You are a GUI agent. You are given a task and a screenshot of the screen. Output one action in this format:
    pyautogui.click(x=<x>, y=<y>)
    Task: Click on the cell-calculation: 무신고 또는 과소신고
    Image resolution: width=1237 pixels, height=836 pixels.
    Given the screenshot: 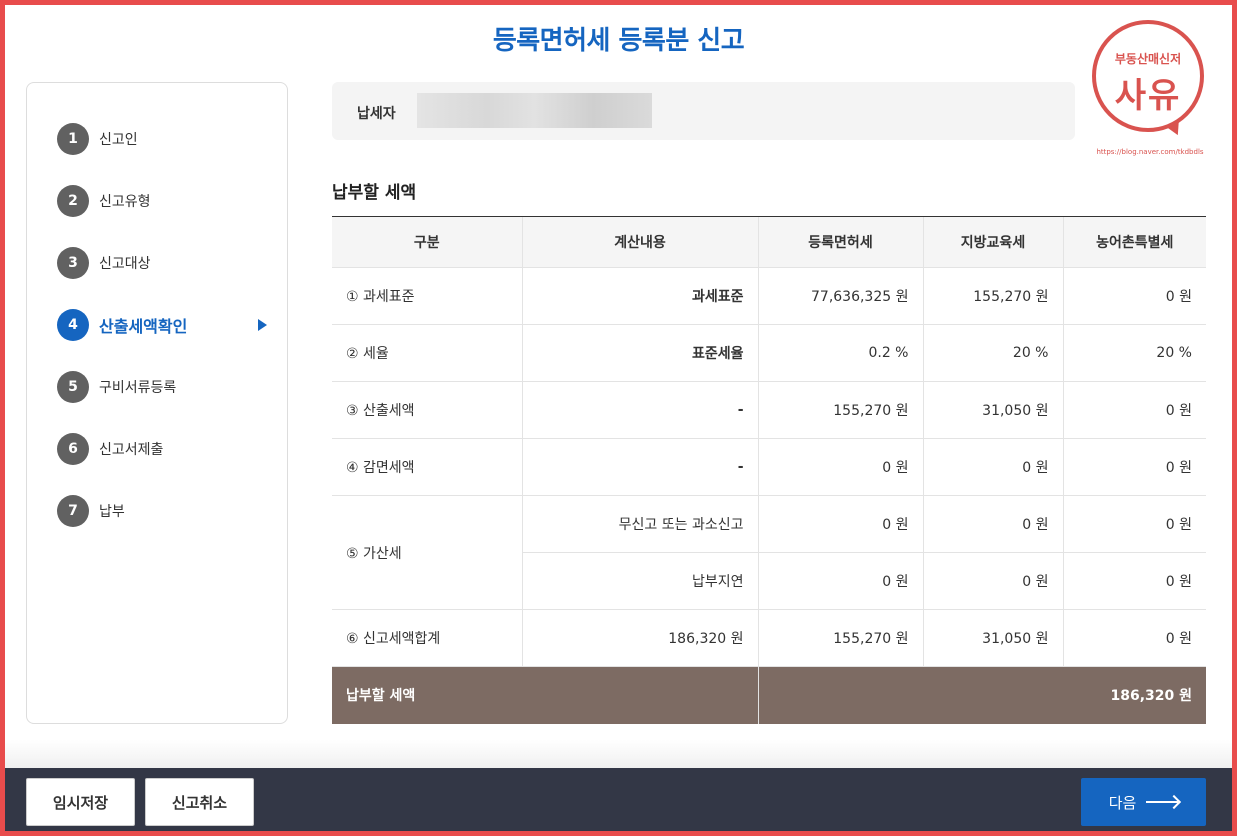 What is the action you would take?
    pyautogui.click(x=639, y=524)
    